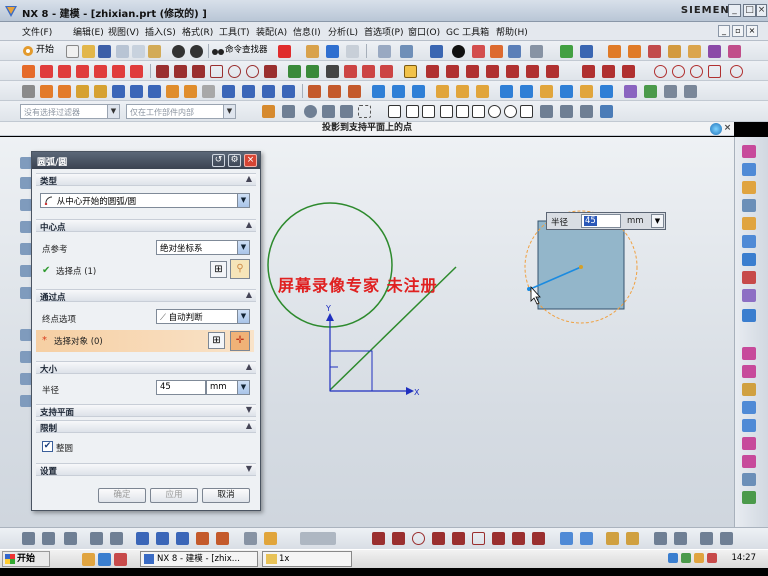 The height and width of the screenshot is (576, 768). Describe the element at coordinates (462, 91) in the screenshot. I see `sync2-icon` at that location.